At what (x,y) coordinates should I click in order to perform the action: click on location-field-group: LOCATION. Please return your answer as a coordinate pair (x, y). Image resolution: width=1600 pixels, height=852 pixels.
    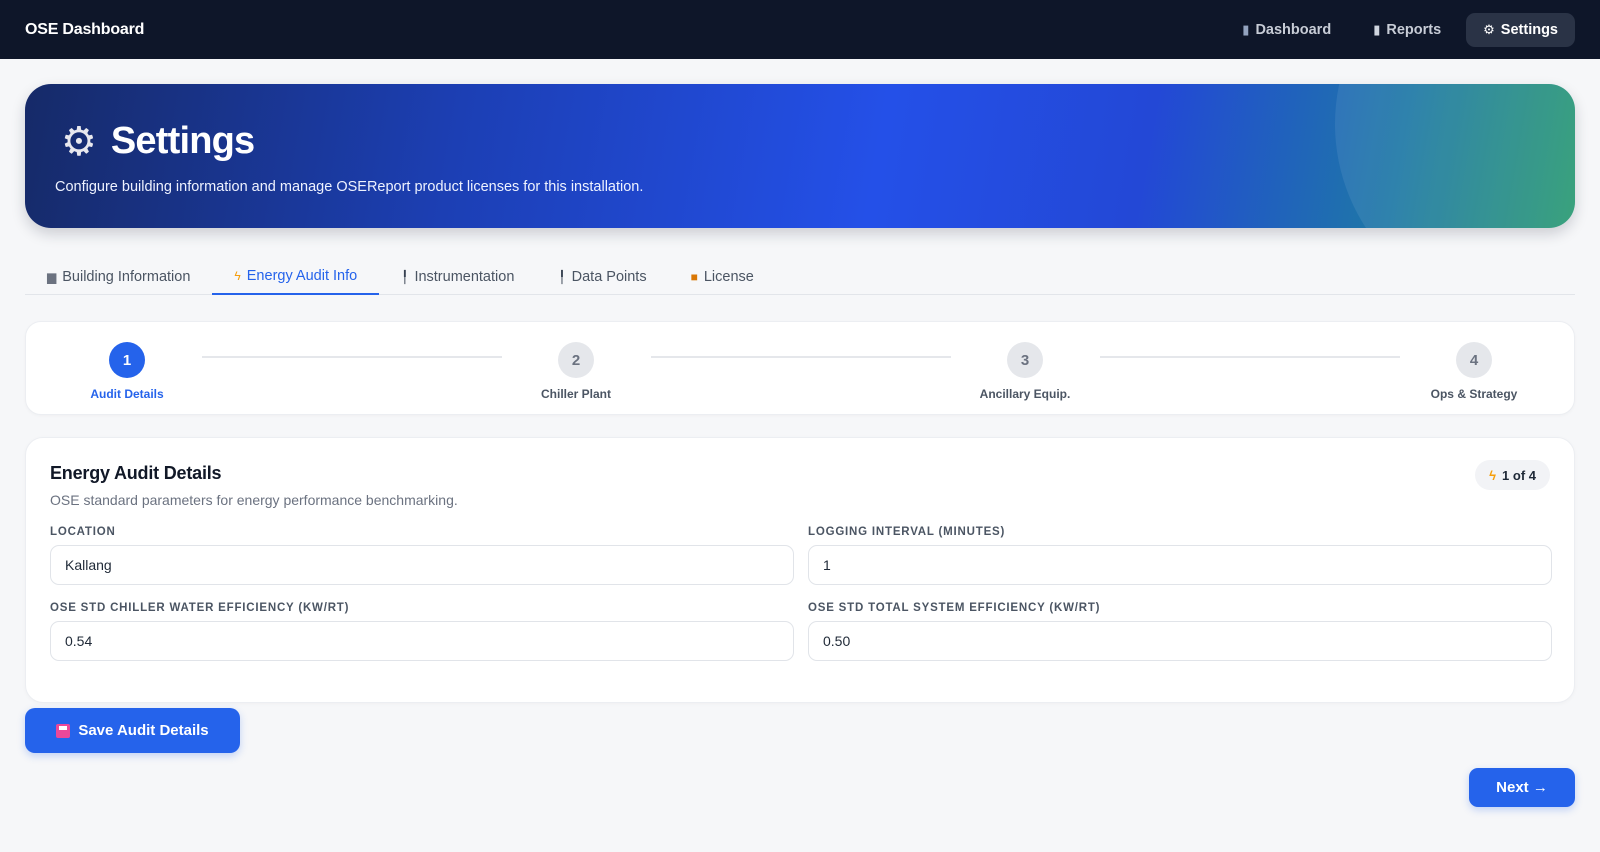
    Looking at the image, I should click on (422, 555).